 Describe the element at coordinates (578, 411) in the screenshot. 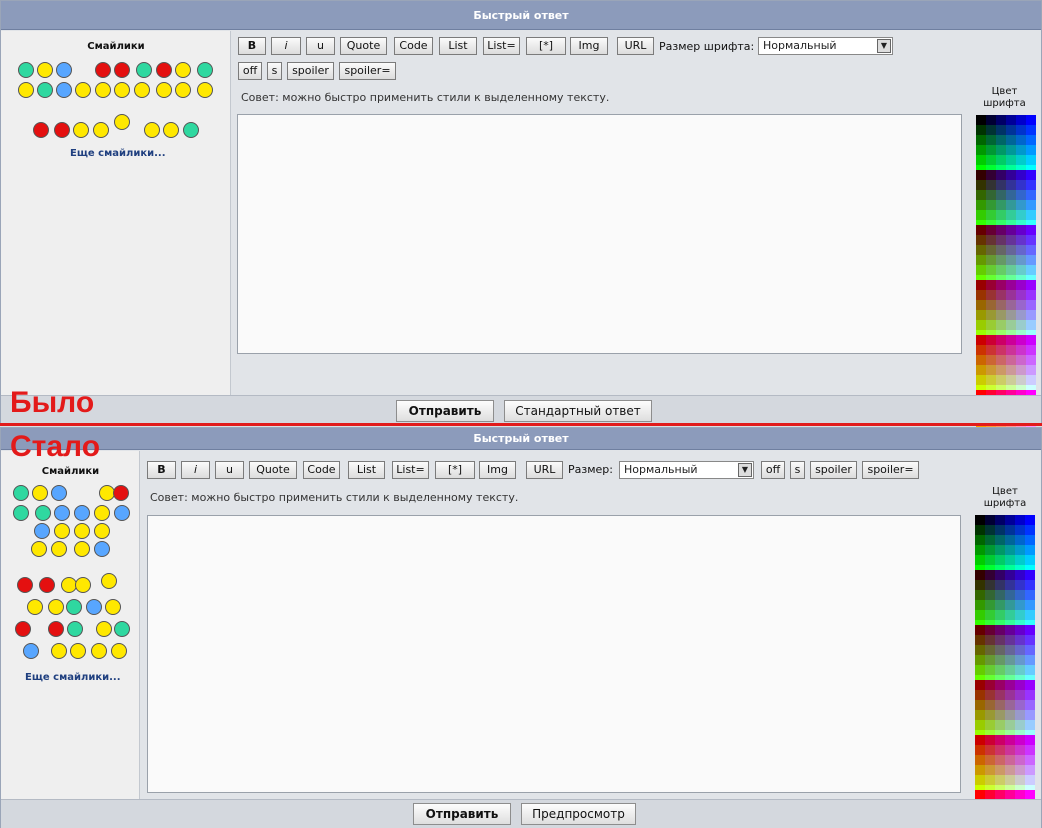

I see `standard-reply-button: Стандартный ответ` at that location.